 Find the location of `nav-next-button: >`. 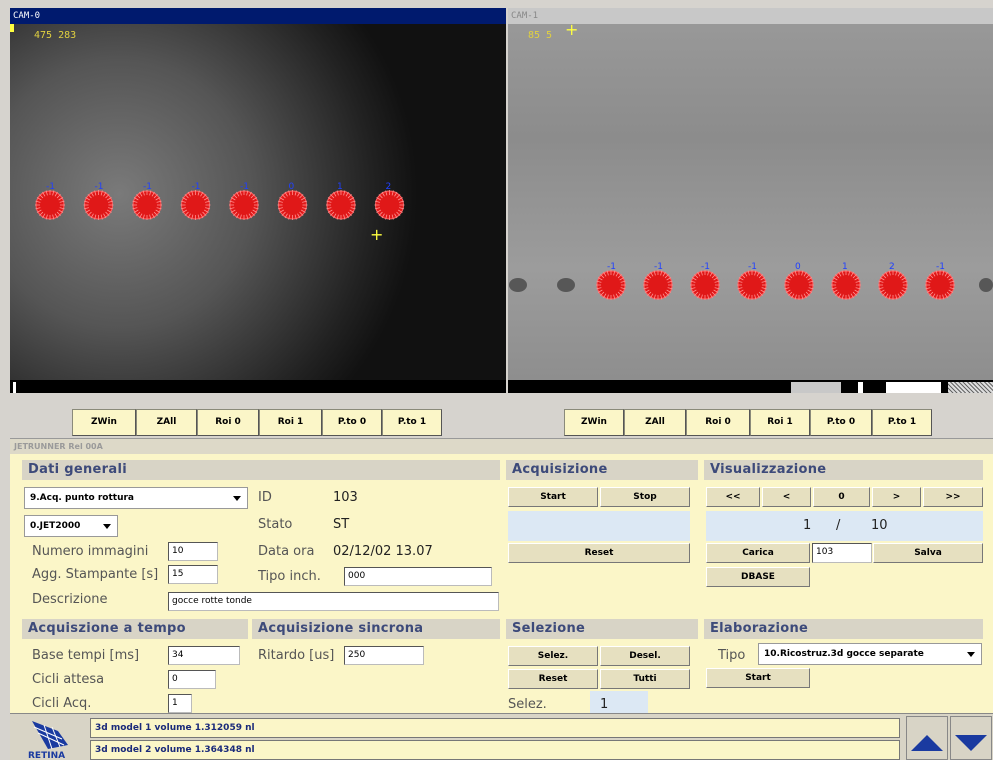

nav-next-button: > is located at coordinates (896, 497).